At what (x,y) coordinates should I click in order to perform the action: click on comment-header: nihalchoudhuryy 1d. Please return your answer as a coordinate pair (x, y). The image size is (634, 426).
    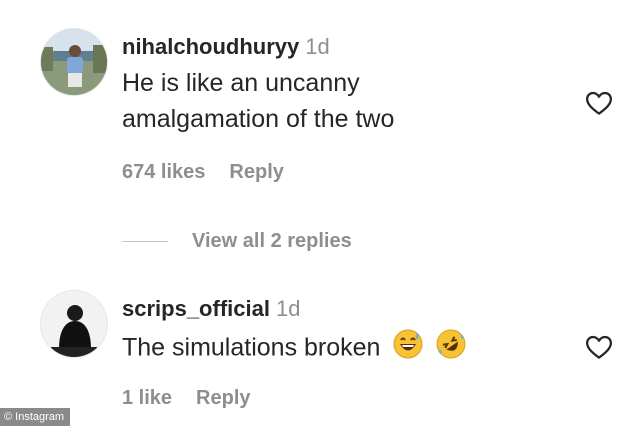
    Looking at the image, I should click on (226, 47).